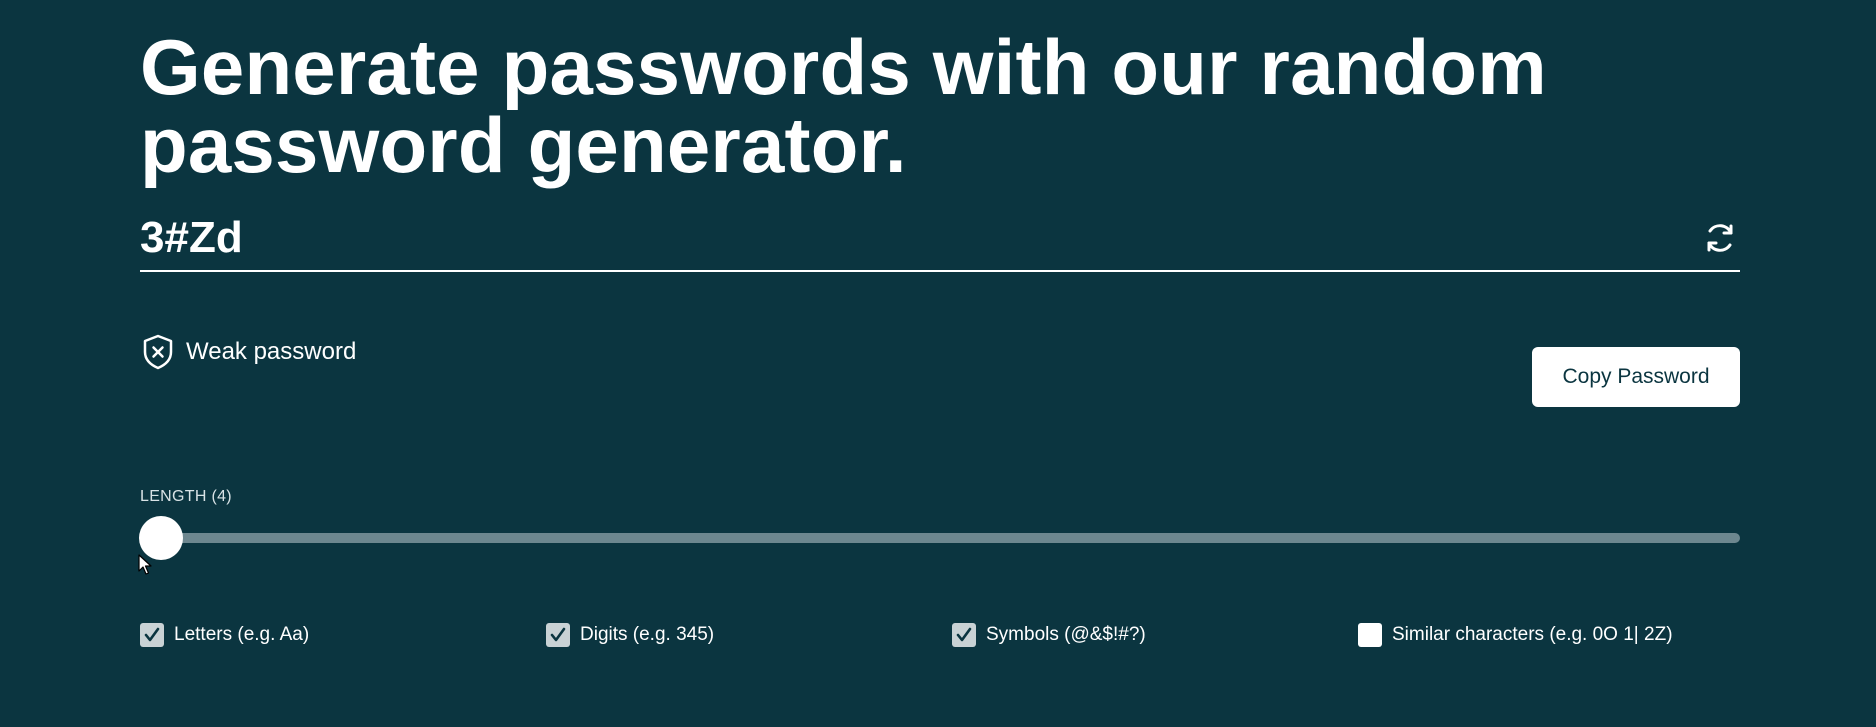  I want to click on similar-characters-checkbox, so click(1370, 635).